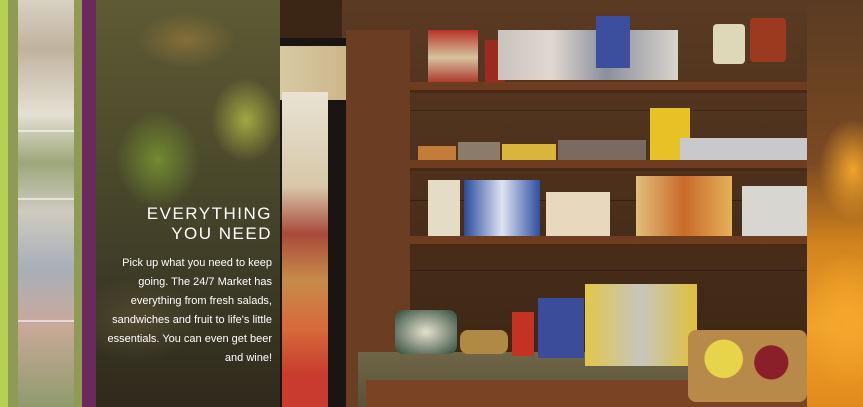 This screenshot has width=863, height=407. Describe the element at coordinates (89, 203) in the screenshot. I see `purple-accent-bar` at that location.